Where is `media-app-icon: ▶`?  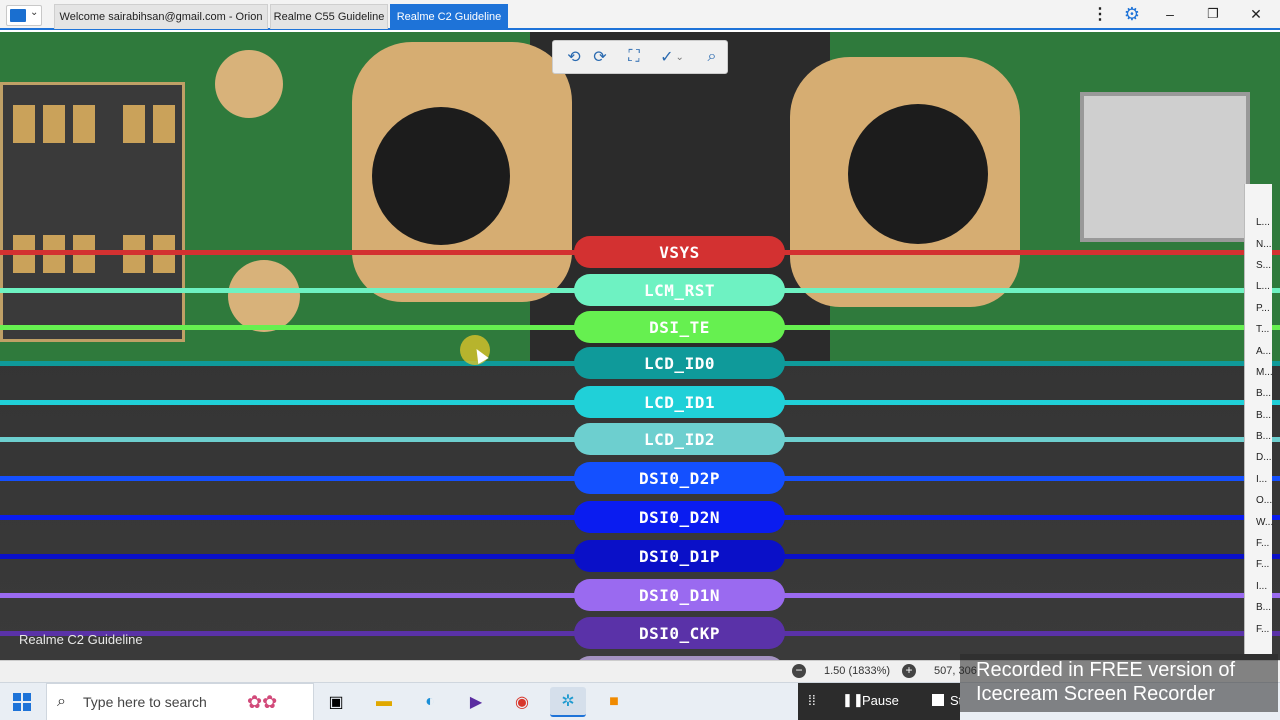
media-app-icon: ▶ is located at coordinates (476, 702).